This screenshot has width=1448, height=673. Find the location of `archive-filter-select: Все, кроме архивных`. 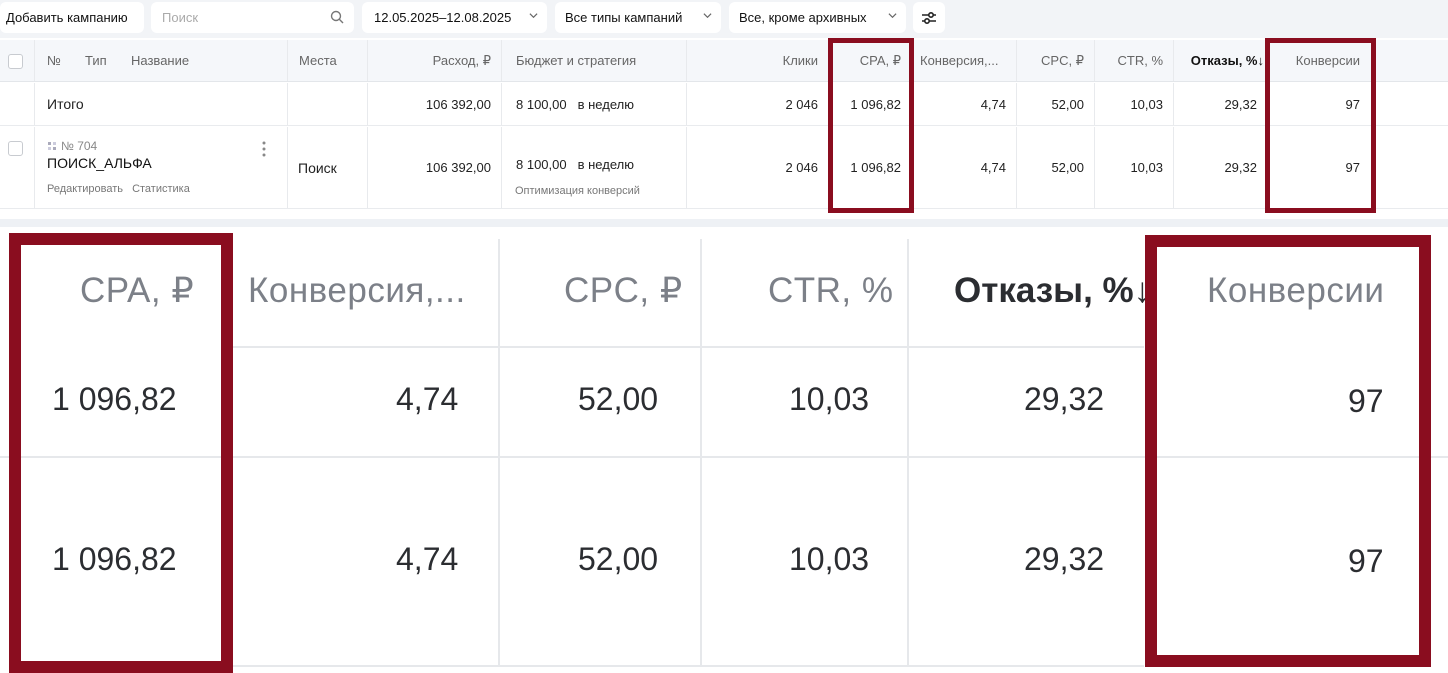

archive-filter-select: Все, кроме архивных is located at coordinates (817, 17).